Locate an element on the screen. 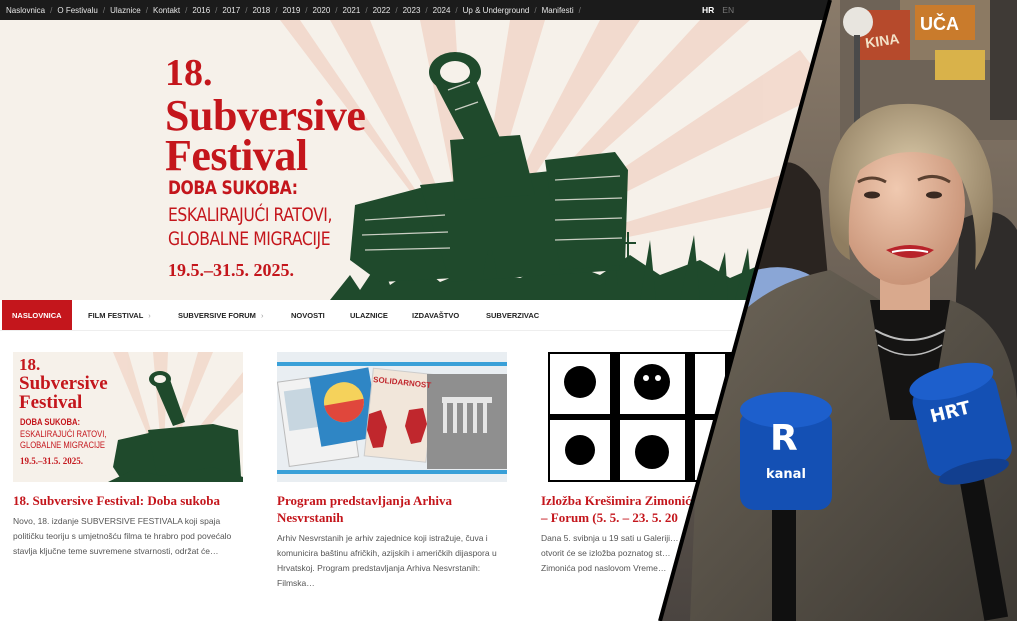 The height and width of the screenshot is (621, 1017). mic-r-logo: R is located at coordinates (784, 438).